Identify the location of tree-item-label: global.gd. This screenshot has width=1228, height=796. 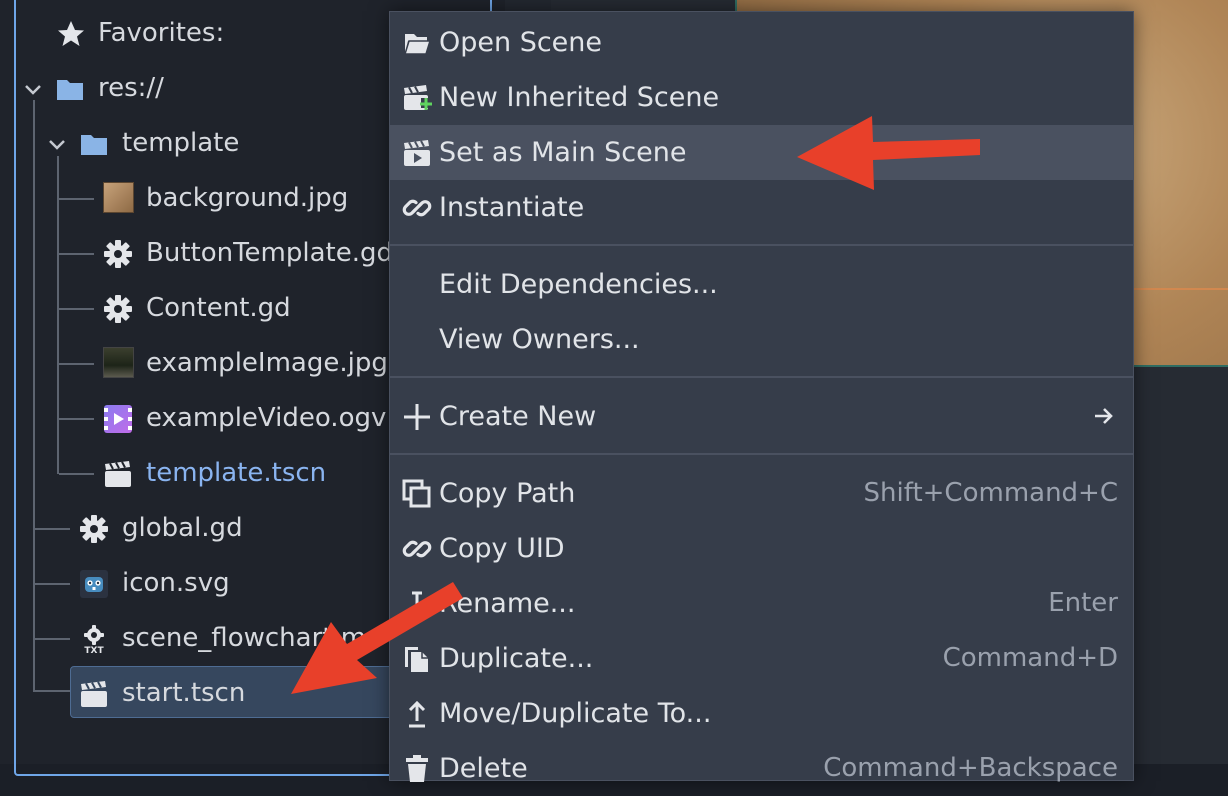
(182, 528).